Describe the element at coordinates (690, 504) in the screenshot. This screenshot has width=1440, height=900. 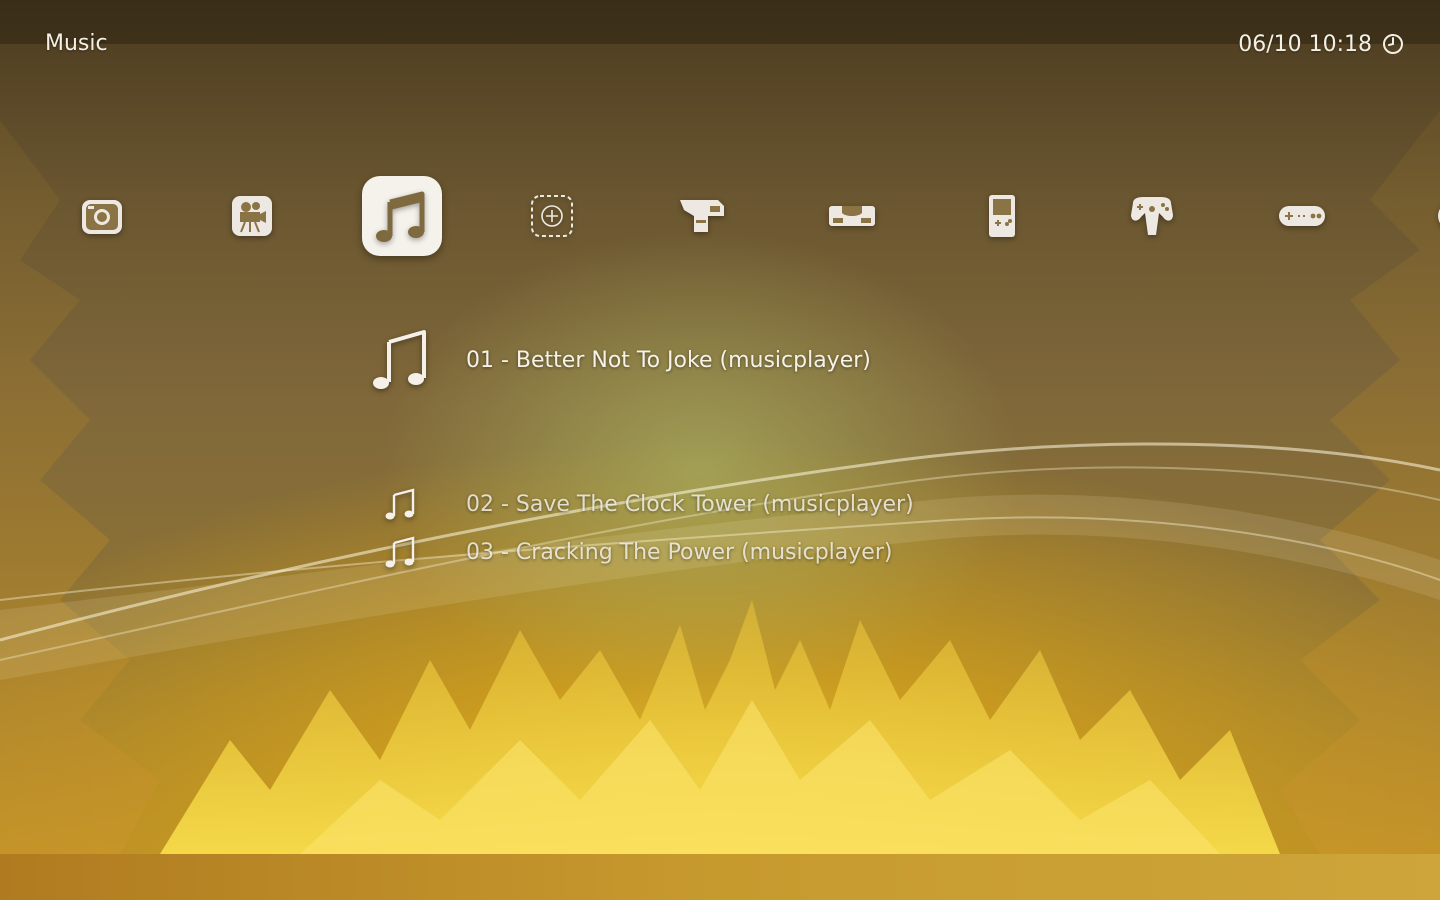
I see `list-item-label: 02 - Save The Clock Tower (musicplayer)` at that location.